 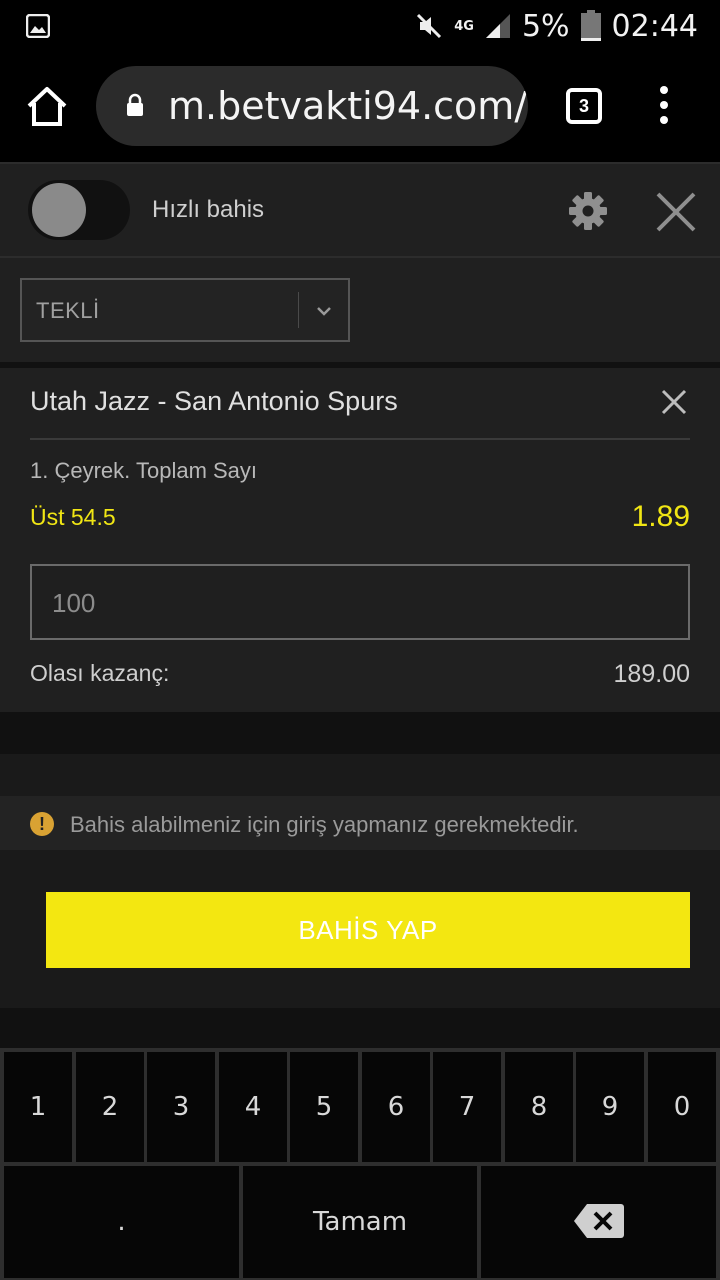 What do you see at coordinates (214, 401) in the screenshot?
I see `match-title: Utah Jazz - San Antonio Spurs` at bounding box center [214, 401].